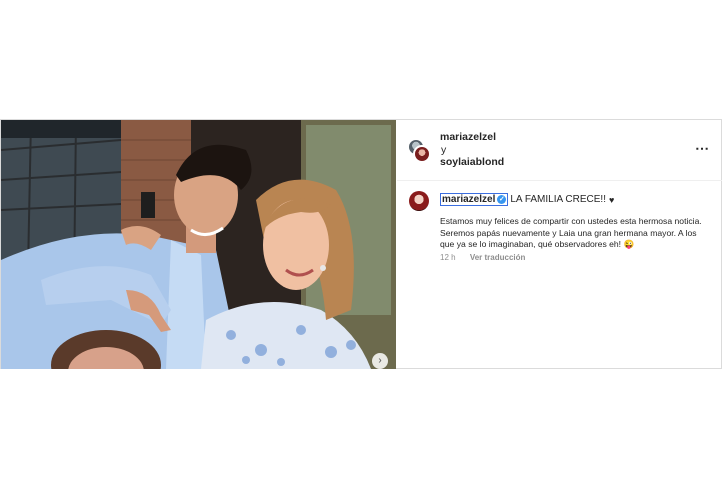 This screenshot has width=728, height=488. What do you see at coordinates (444, 149) in the screenshot?
I see `conjunction-text: y` at bounding box center [444, 149].